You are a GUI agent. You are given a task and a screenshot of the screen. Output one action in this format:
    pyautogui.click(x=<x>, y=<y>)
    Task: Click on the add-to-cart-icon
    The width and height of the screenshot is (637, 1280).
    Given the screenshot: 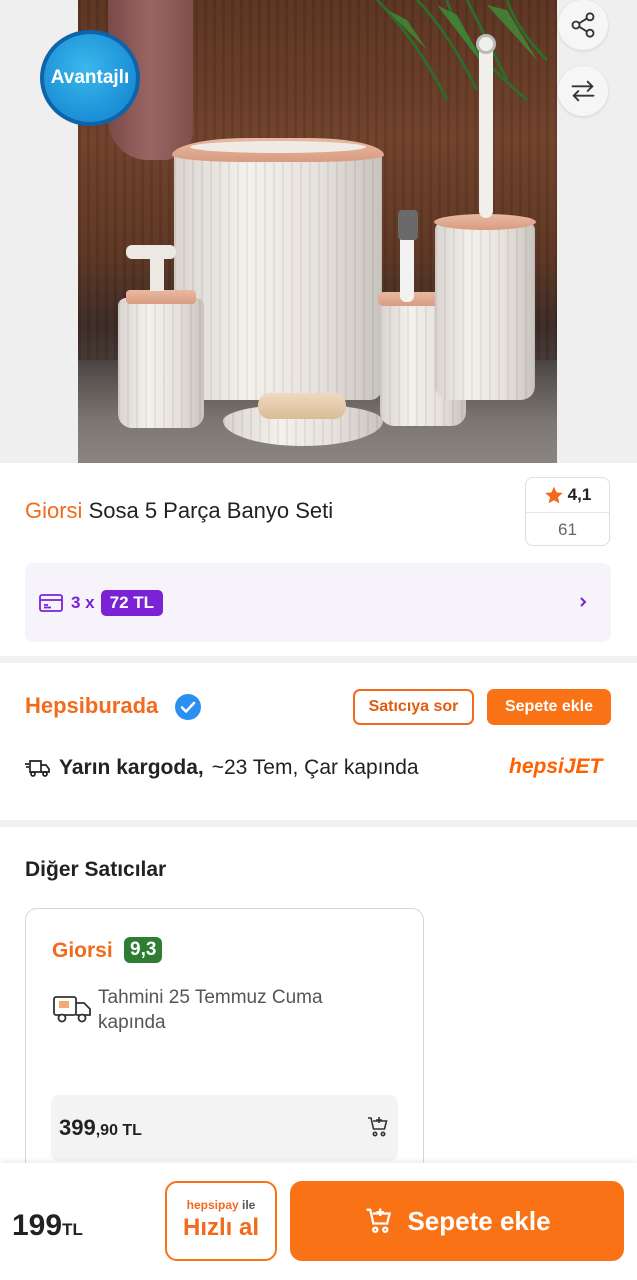 What is the action you would take?
    pyautogui.click(x=378, y=1127)
    